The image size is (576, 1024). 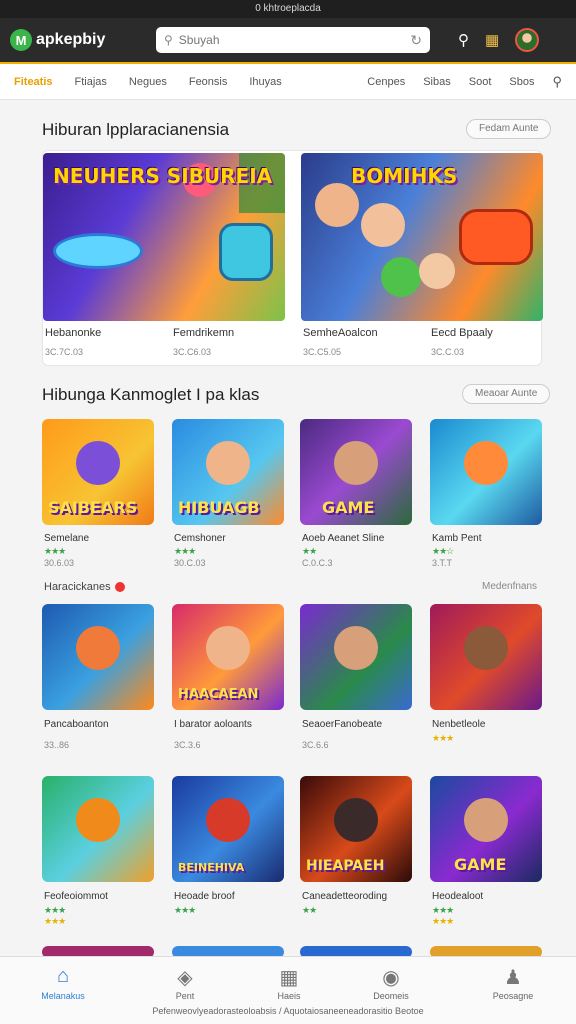 I want to click on nav-right-3: Soot, so click(x=480, y=82).